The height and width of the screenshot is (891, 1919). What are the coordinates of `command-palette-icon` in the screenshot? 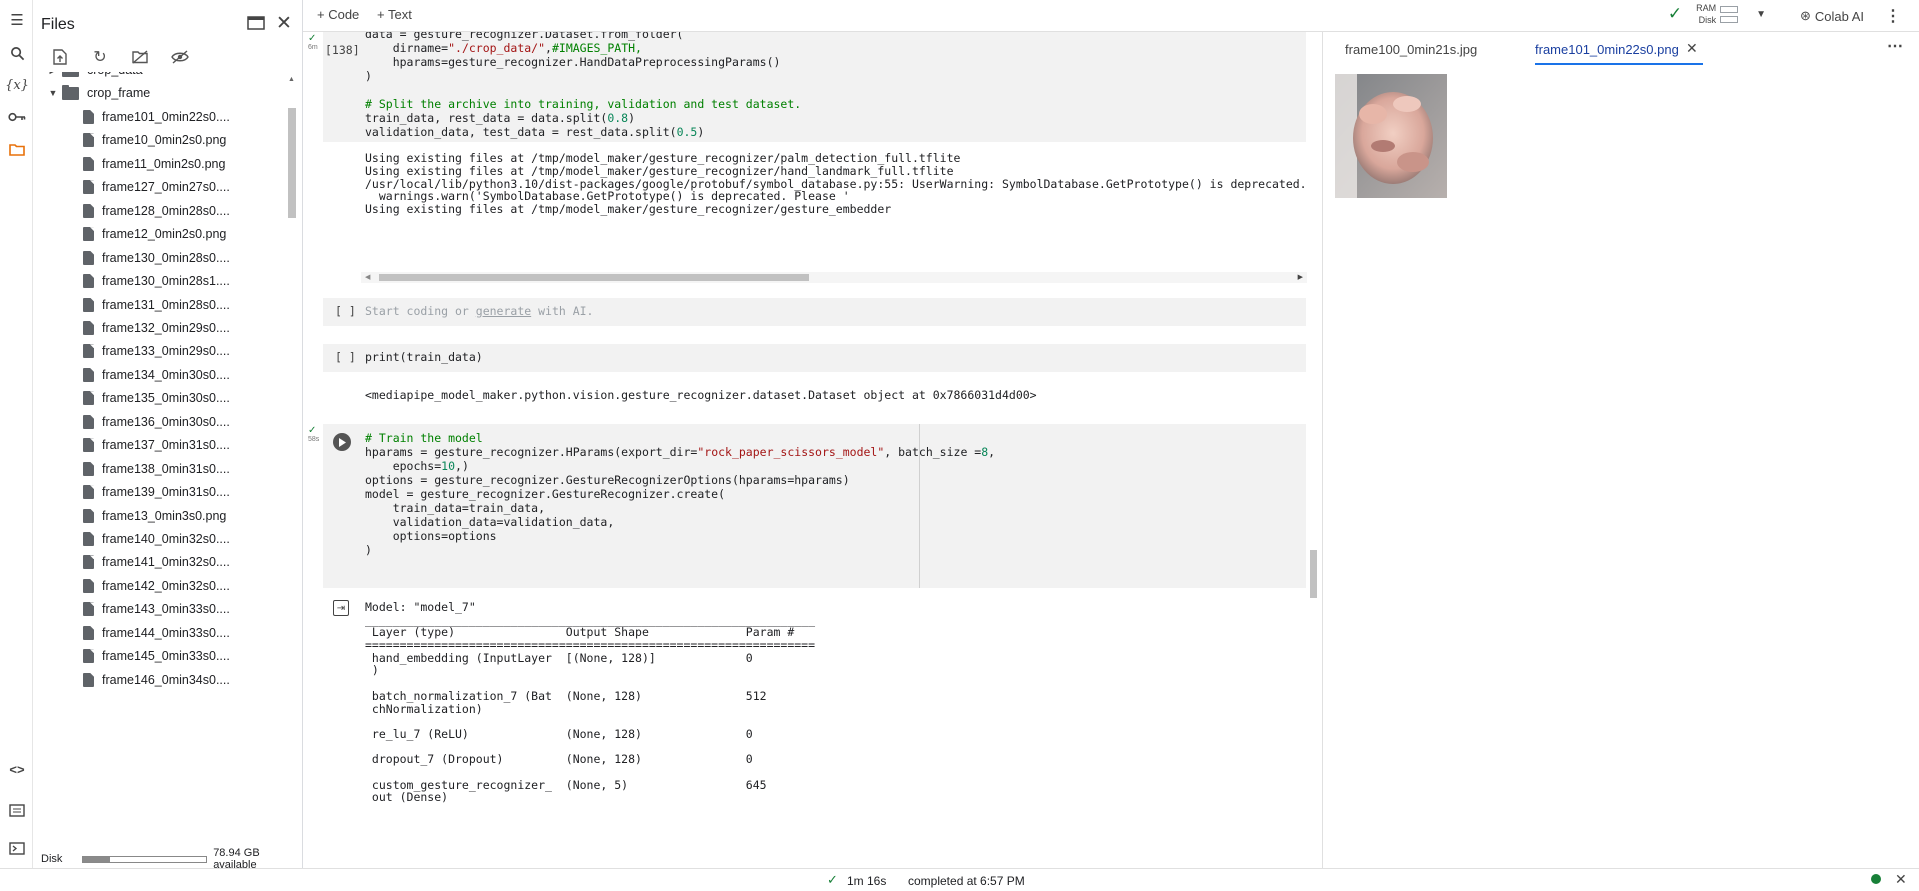 It's located at (17, 810).